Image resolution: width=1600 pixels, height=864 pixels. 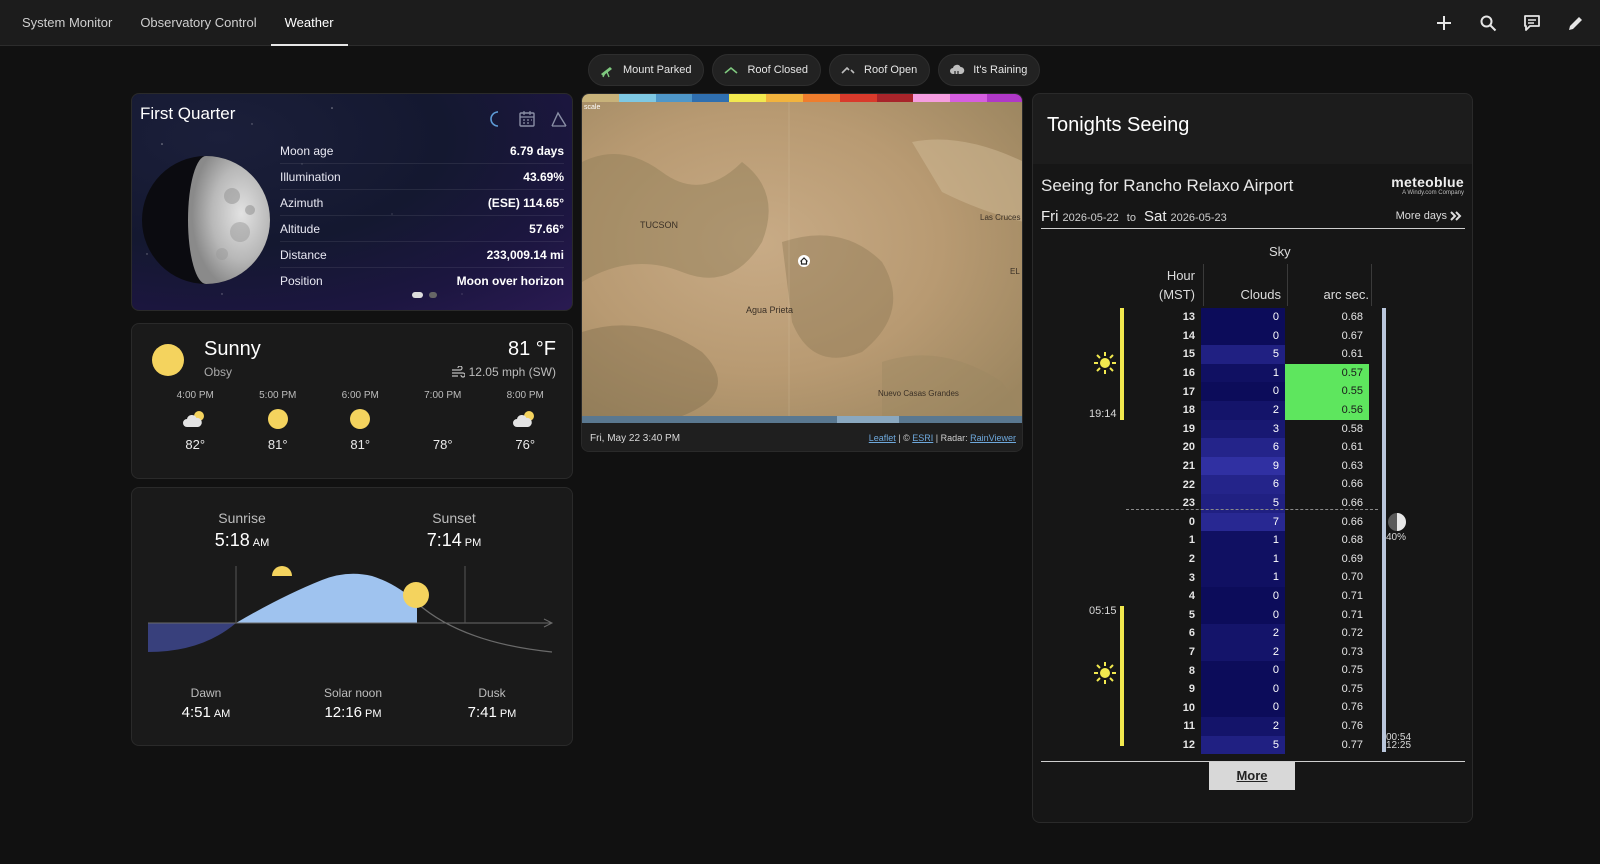 I want to click on leaflet-link: Leaflet, so click(x=882, y=438).